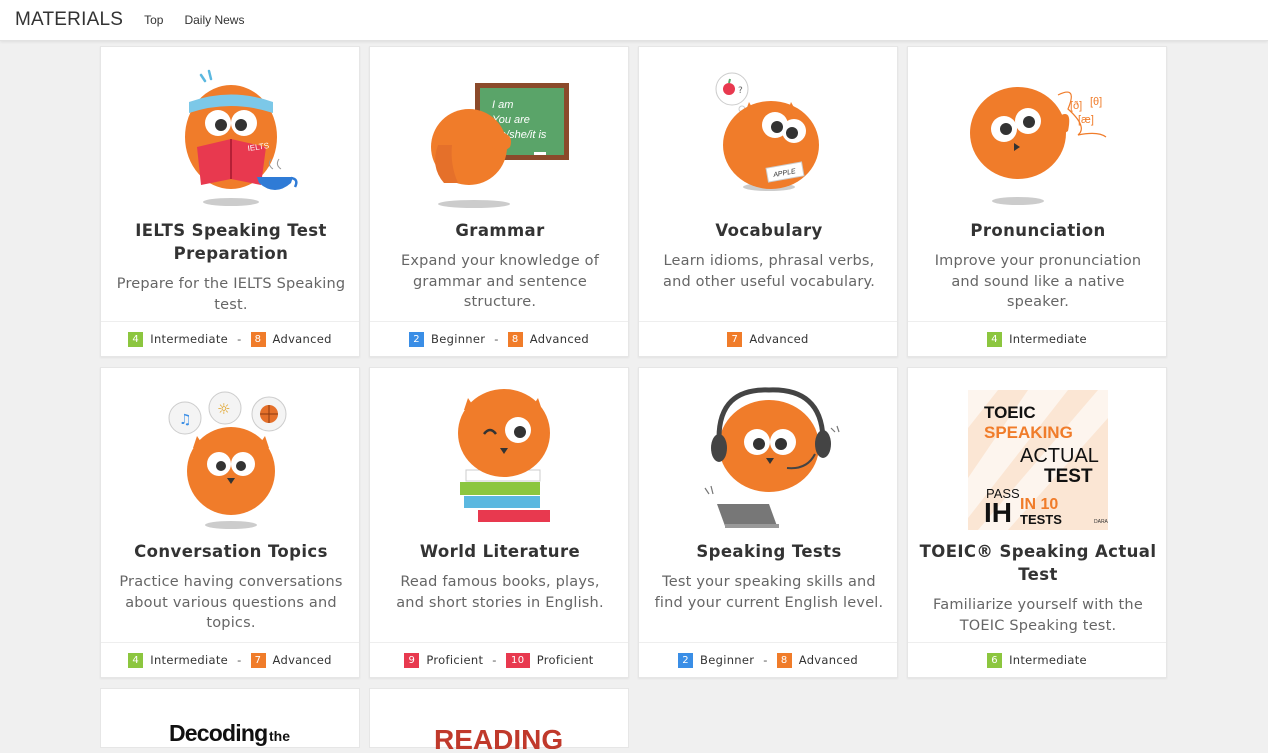 The height and width of the screenshot is (753, 1268). What do you see at coordinates (1038, 230) in the screenshot?
I see `card-title: Pronunciation` at bounding box center [1038, 230].